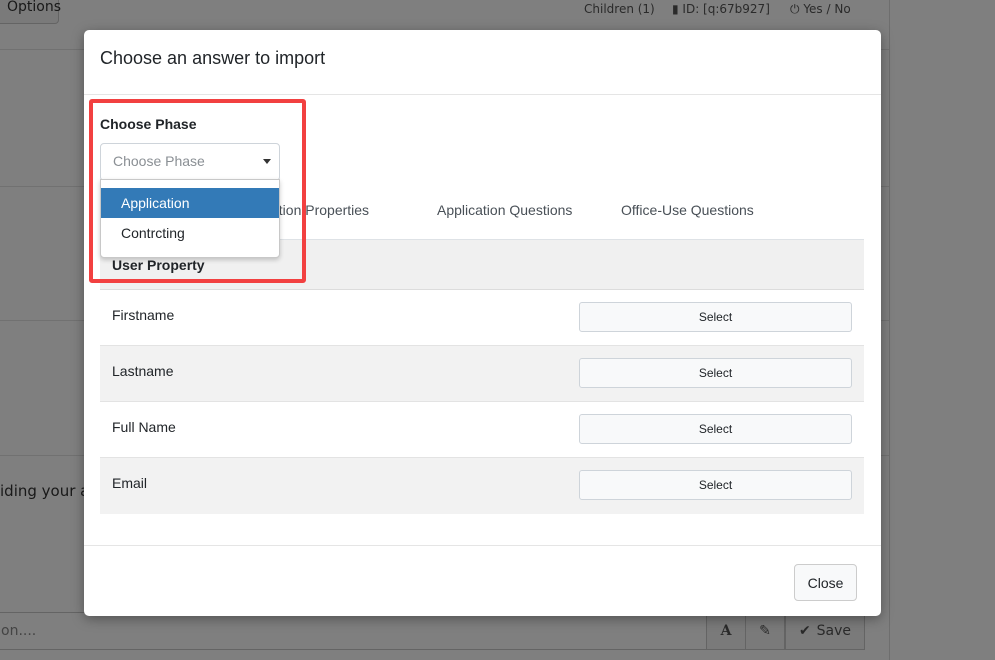  Describe the element at coordinates (715, 373) in the screenshot. I see `select-lastname-button: Select` at that location.